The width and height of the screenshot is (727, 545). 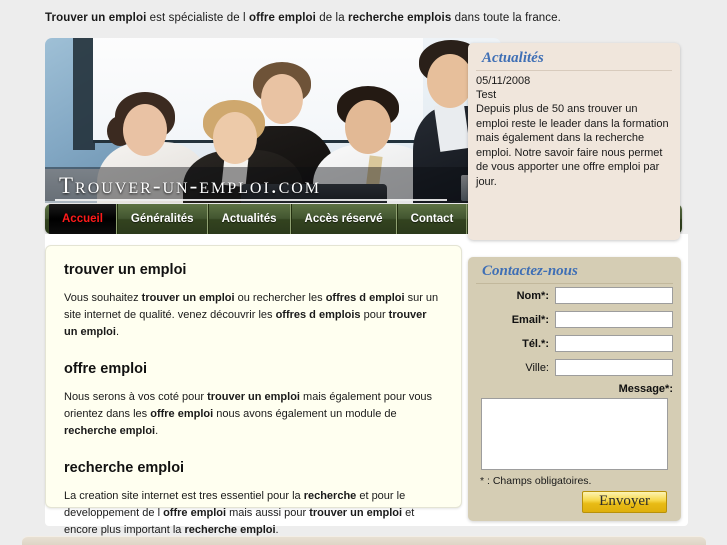 What do you see at coordinates (365, 298) in the screenshot?
I see `text-strong: offres d emploi` at bounding box center [365, 298].